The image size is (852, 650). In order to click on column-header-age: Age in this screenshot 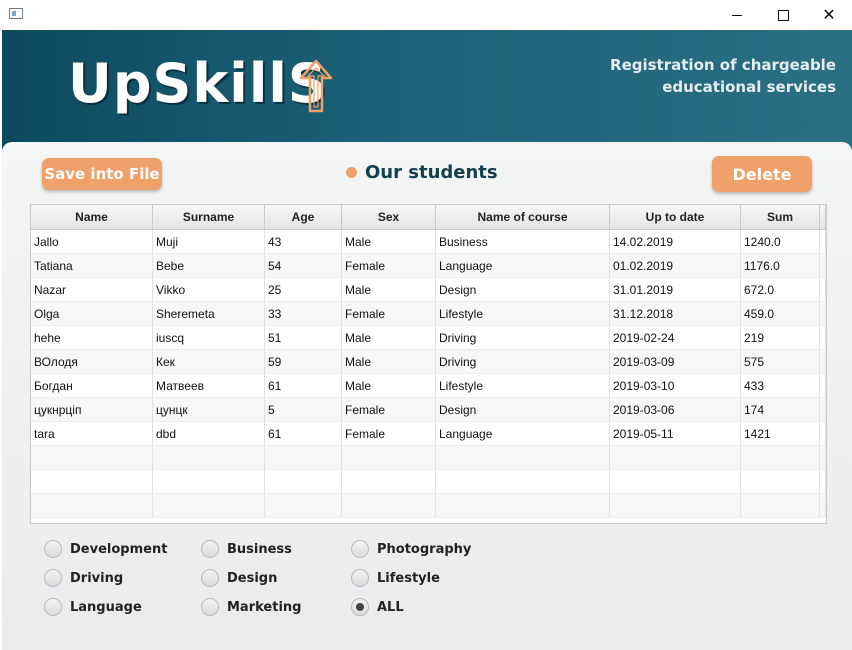, I will do `click(303, 217)`.